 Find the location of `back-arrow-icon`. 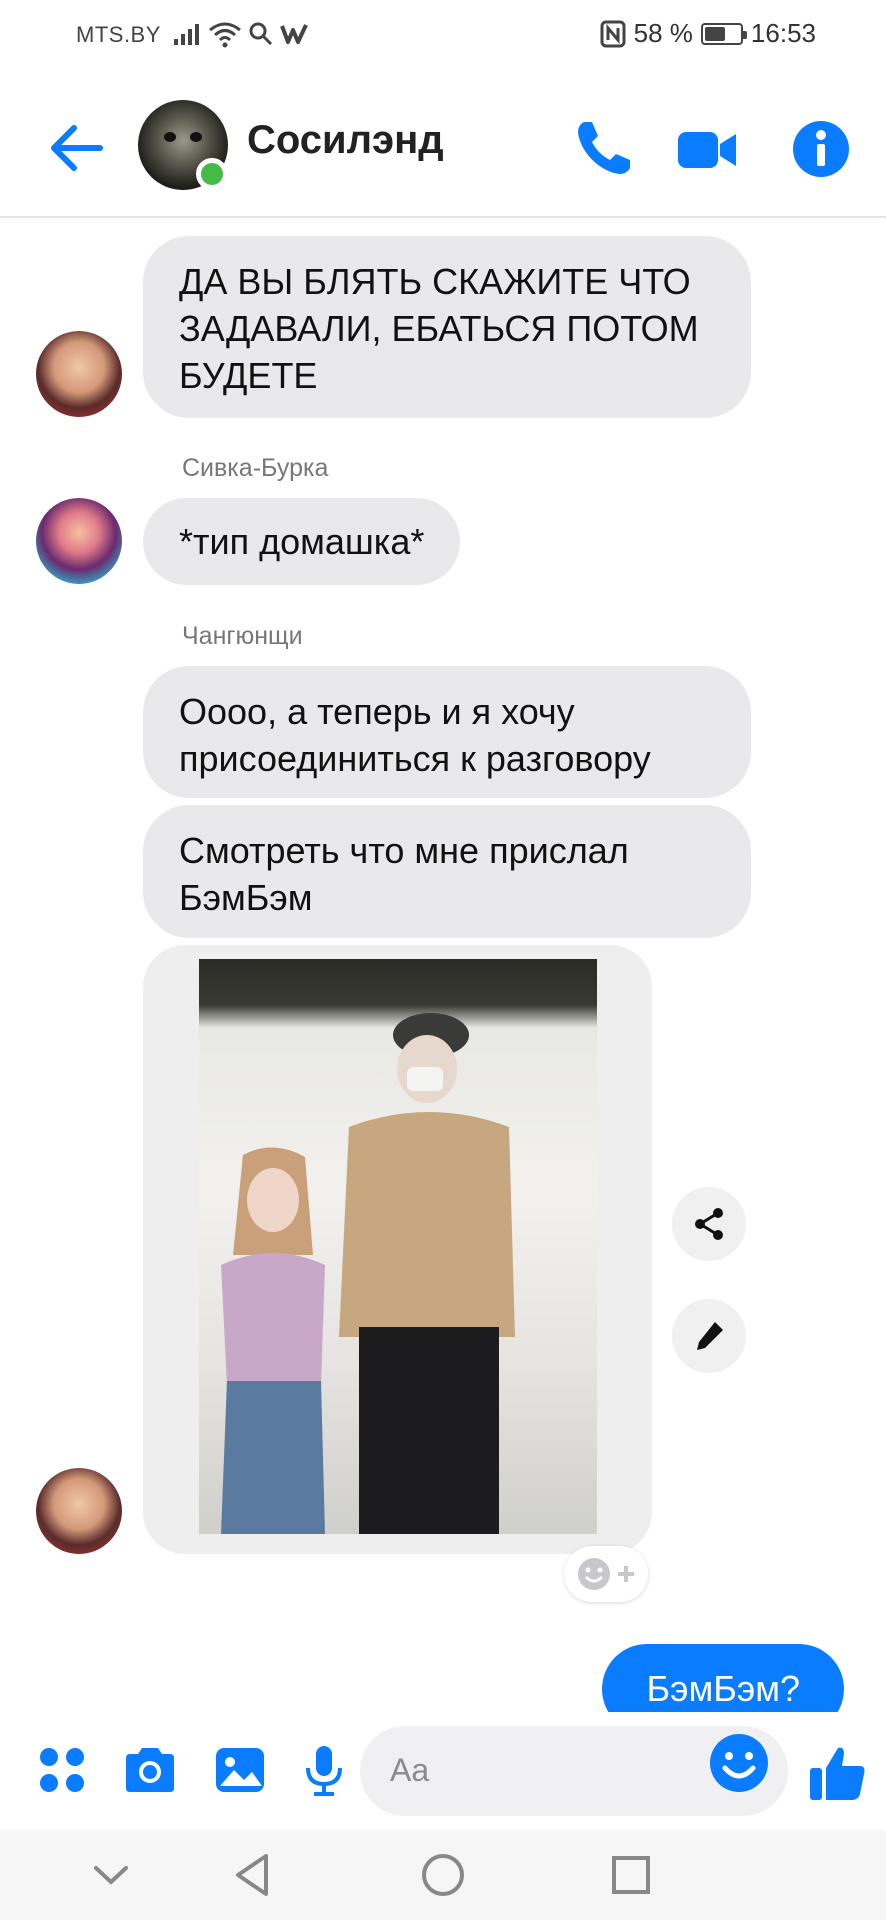

back-arrow-icon is located at coordinates (76, 148).